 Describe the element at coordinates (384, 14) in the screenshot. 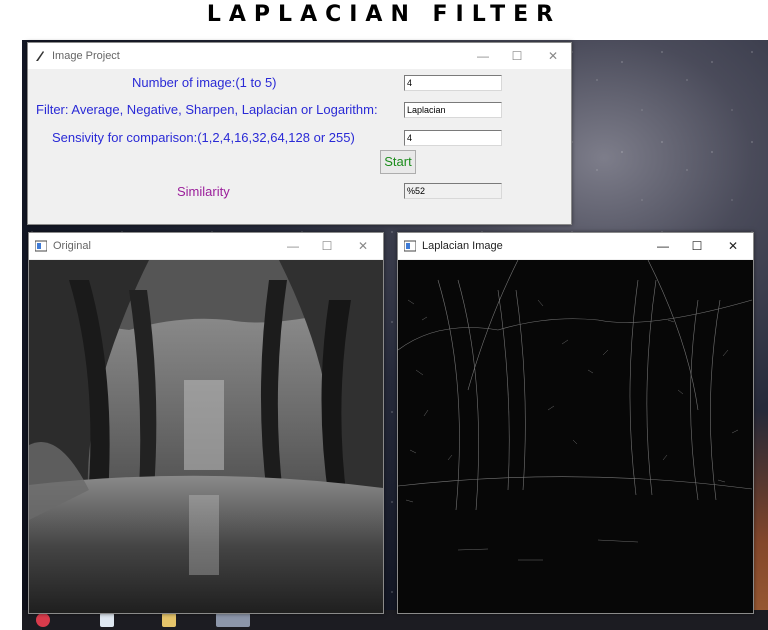

I see `page-heading: LAPLACIAN FILTER` at that location.